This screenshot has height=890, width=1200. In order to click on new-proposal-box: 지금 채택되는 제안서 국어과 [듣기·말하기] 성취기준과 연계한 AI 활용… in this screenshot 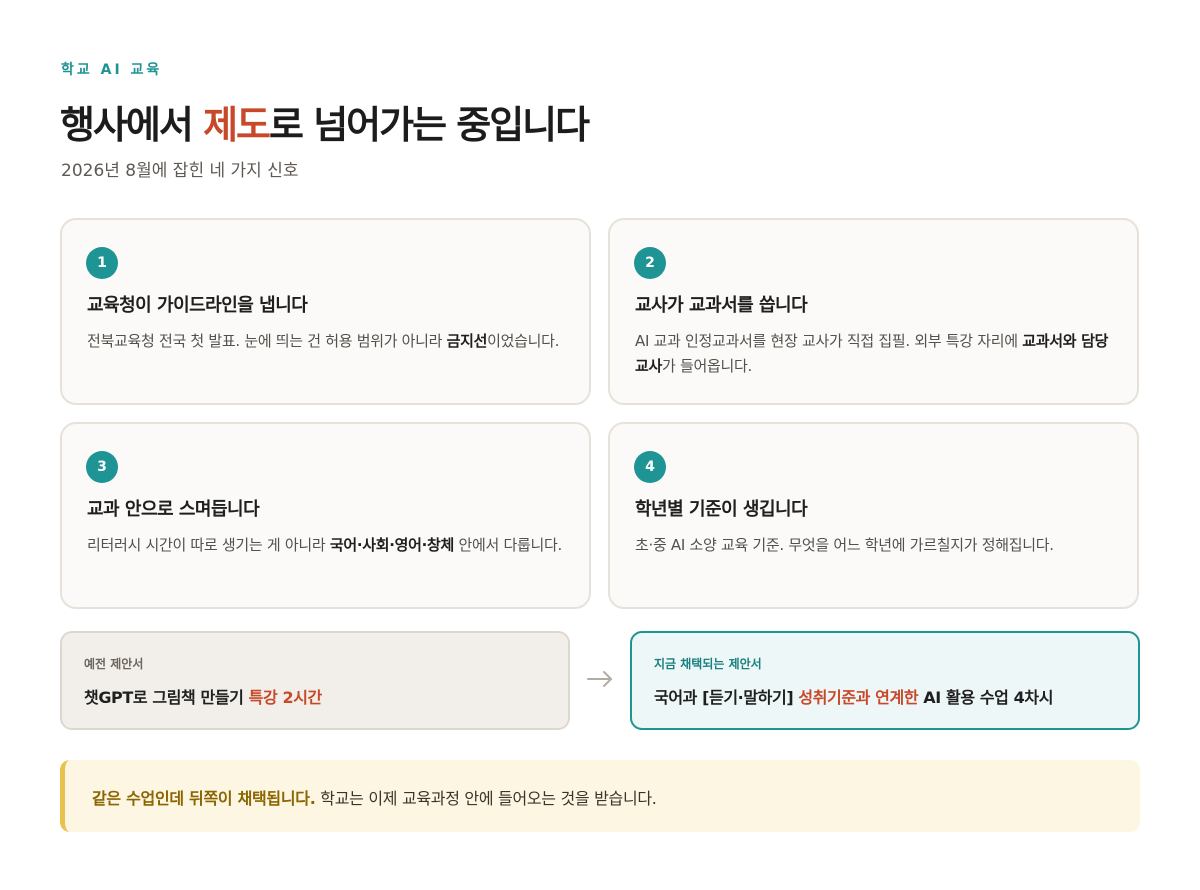, I will do `click(885, 680)`.